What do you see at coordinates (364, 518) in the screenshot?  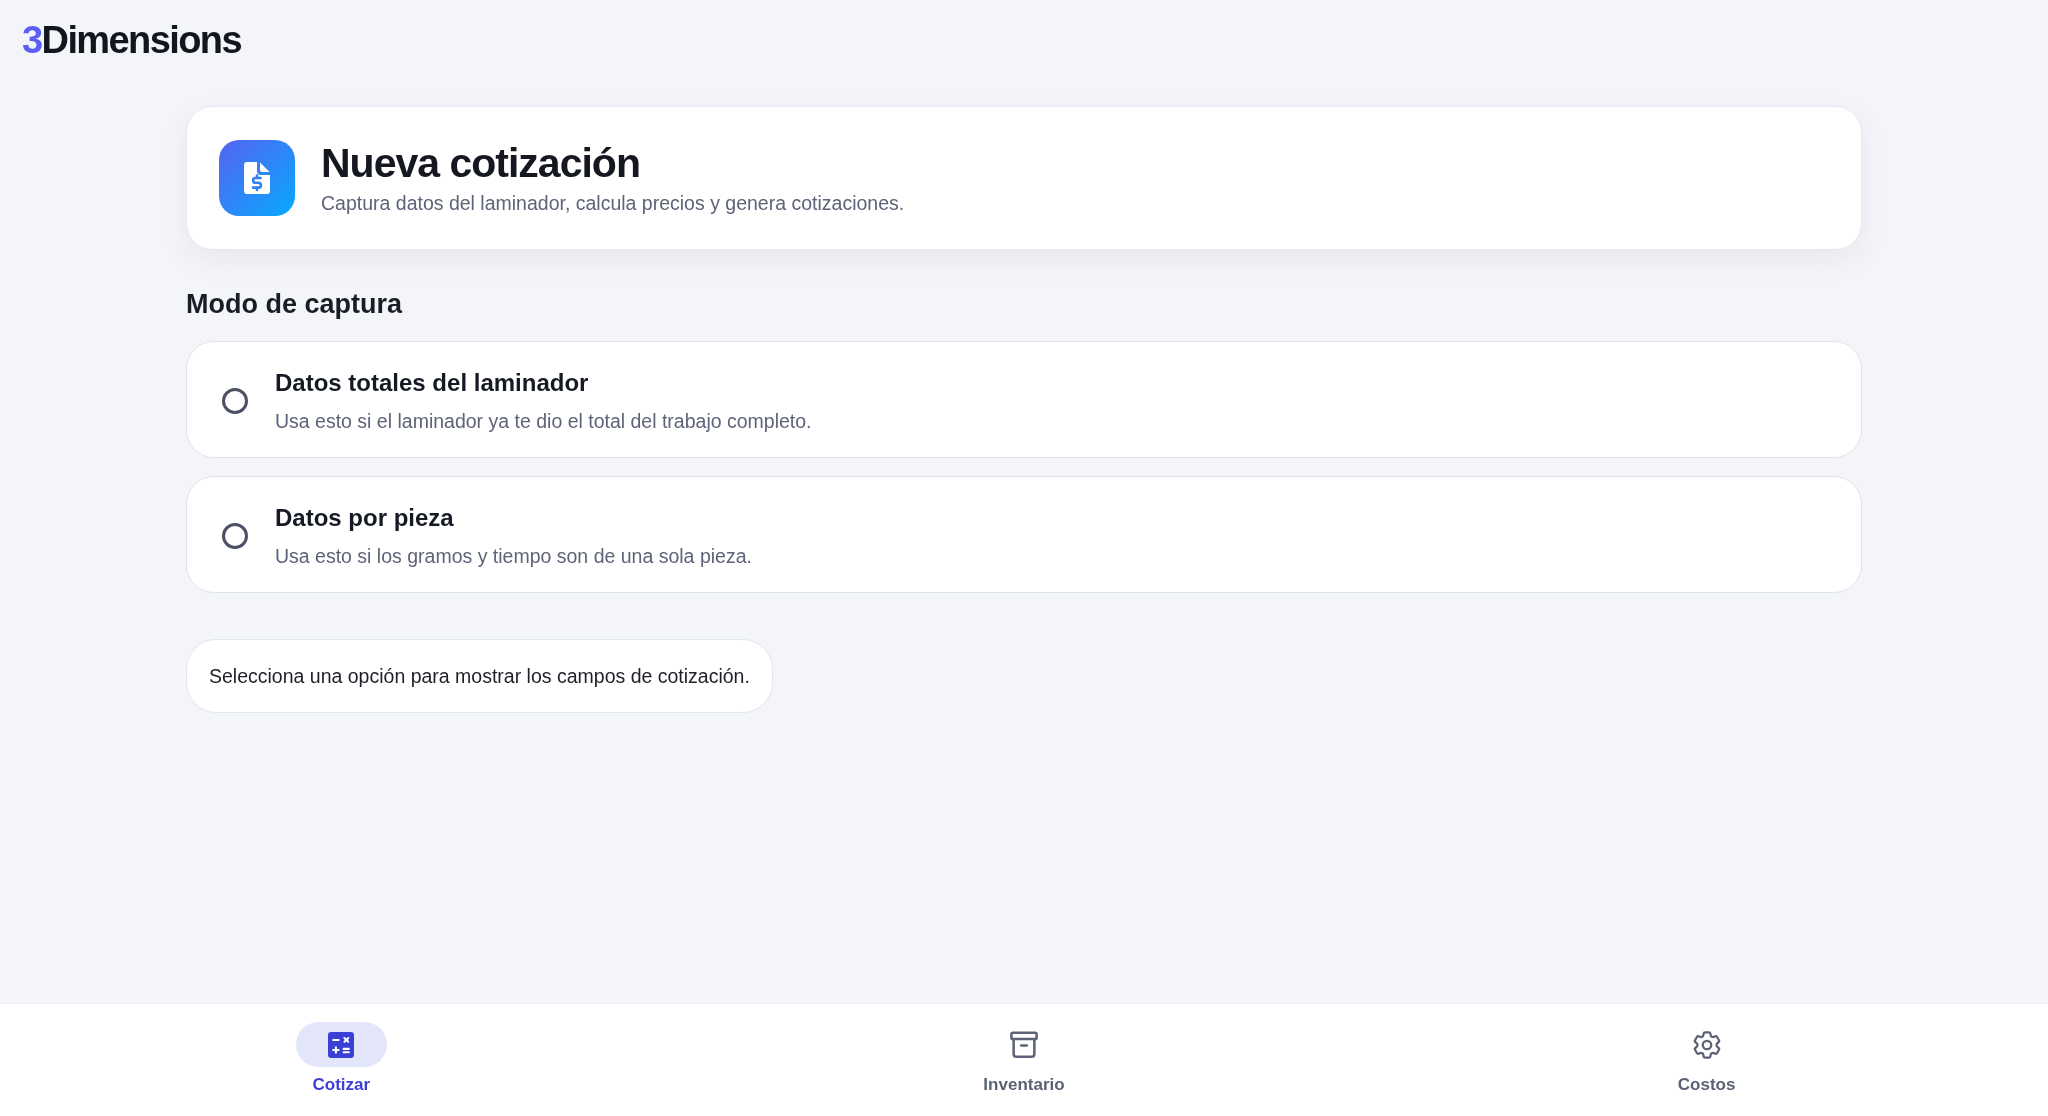 I see `option-title: Datos por pieza` at bounding box center [364, 518].